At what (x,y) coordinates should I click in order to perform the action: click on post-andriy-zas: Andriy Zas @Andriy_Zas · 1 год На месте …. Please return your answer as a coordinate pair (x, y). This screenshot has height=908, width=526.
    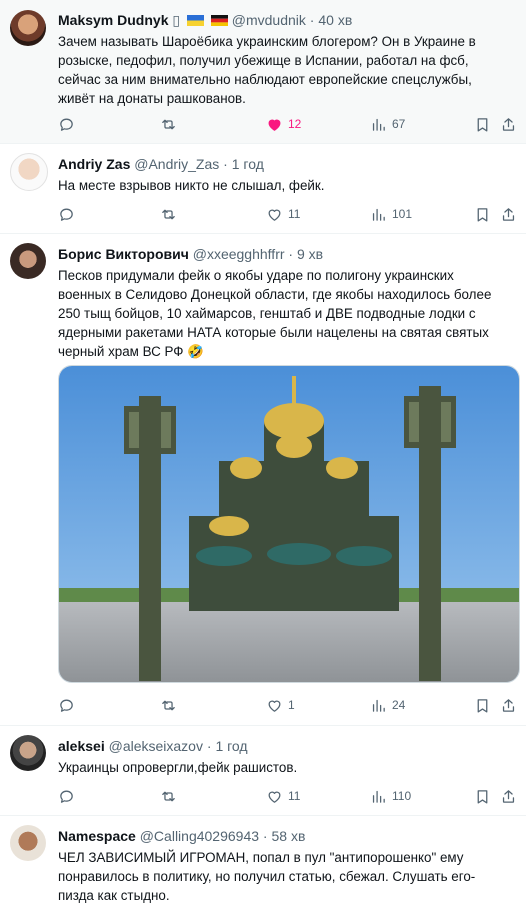
    Looking at the image, I should click on (263, 188).